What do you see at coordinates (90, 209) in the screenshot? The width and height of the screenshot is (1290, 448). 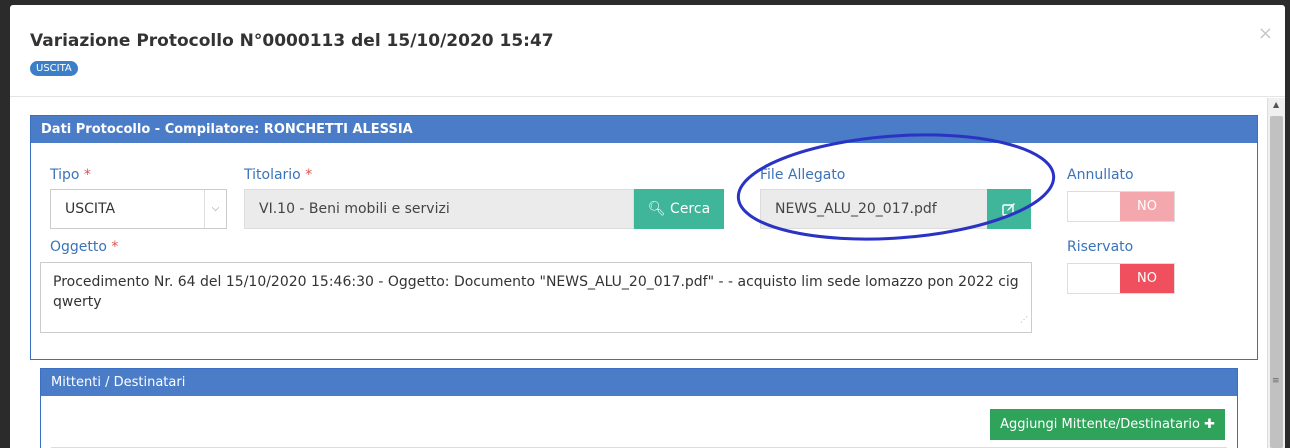 I see `tipo-select-value: USCITA` at bounding box center [90, 209].